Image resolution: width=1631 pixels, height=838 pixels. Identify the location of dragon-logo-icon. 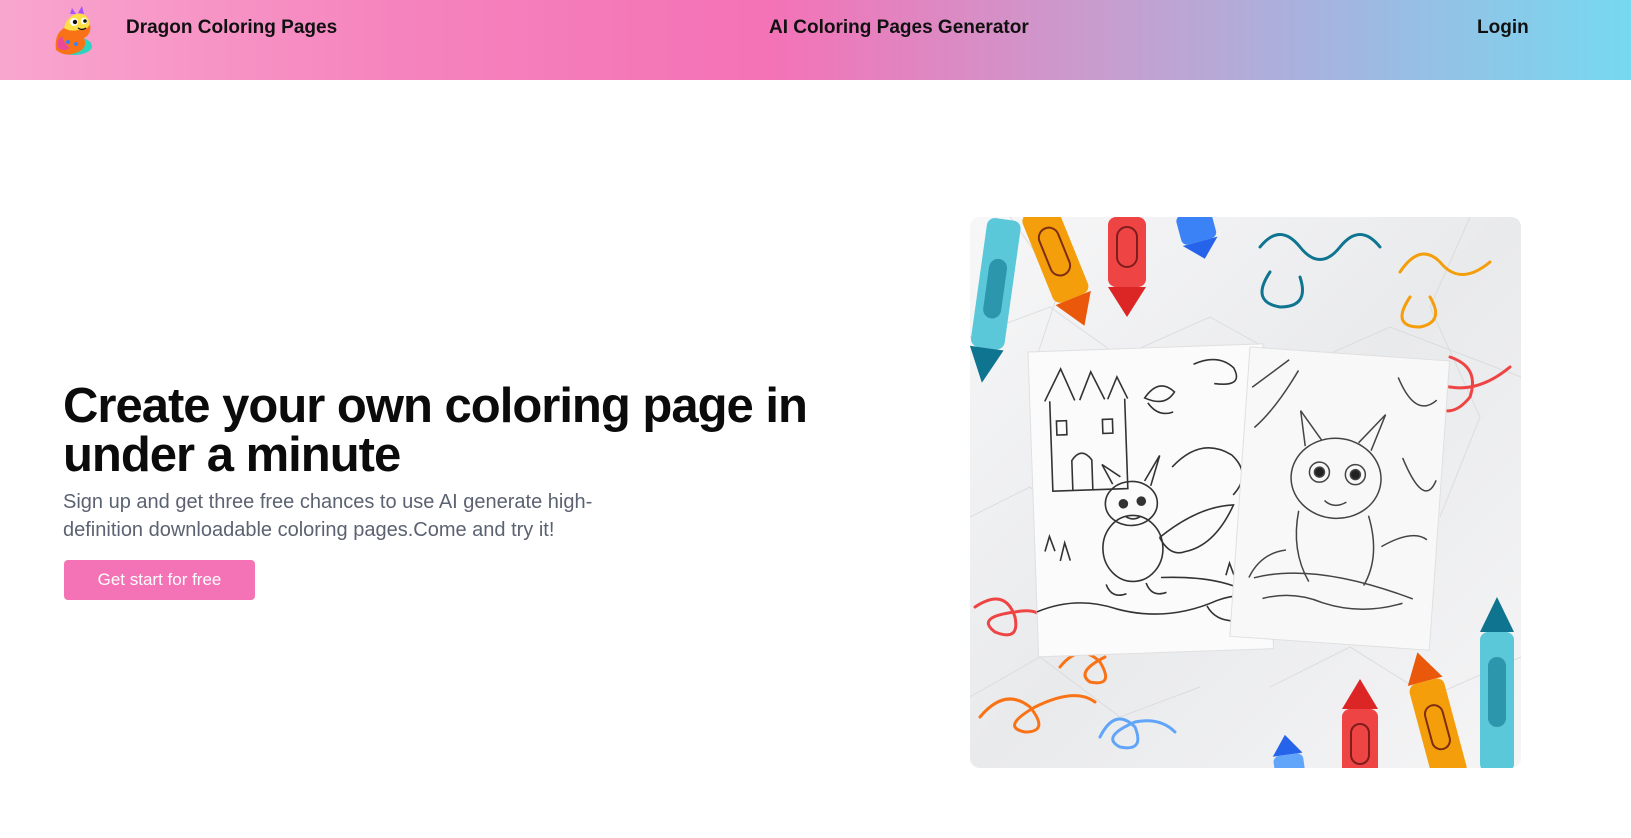
(73, 31).